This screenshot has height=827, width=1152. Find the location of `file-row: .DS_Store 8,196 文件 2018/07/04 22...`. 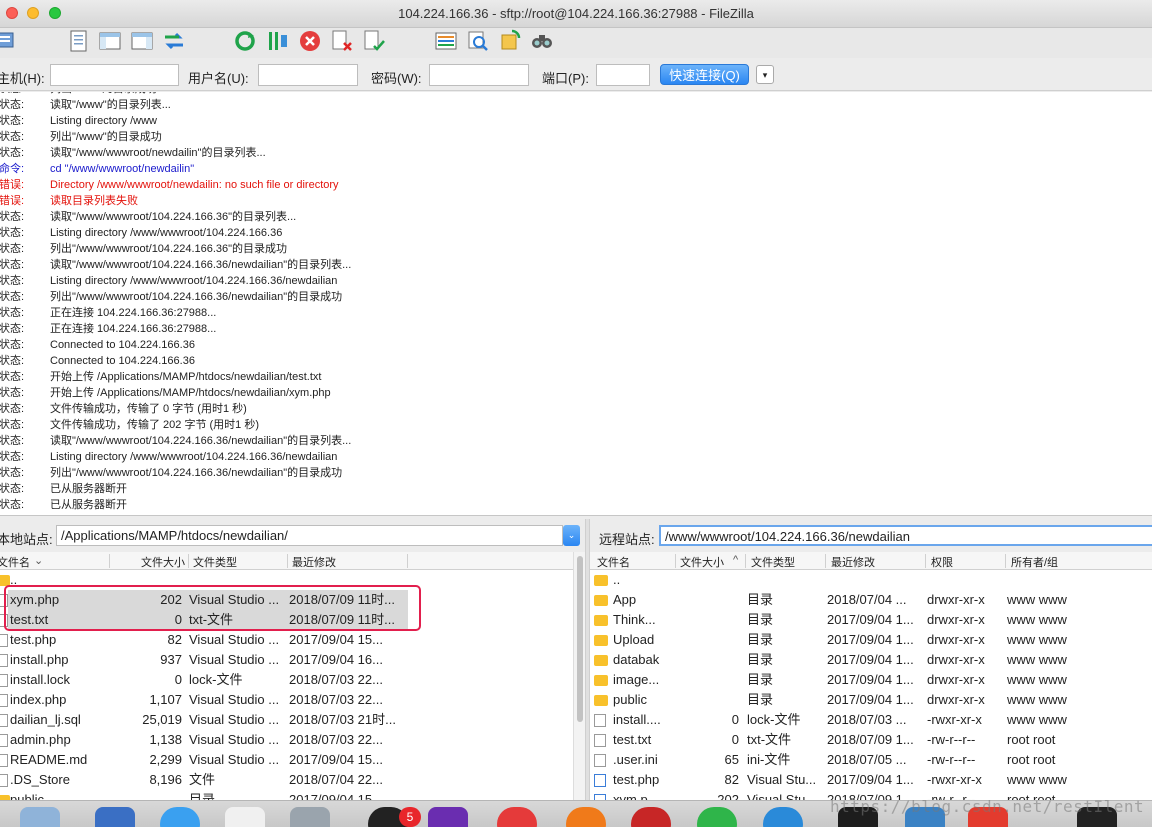

file-row: .DS_Store 8,196 文件 2018/07/04 22... is located at coordinates (286, 780).